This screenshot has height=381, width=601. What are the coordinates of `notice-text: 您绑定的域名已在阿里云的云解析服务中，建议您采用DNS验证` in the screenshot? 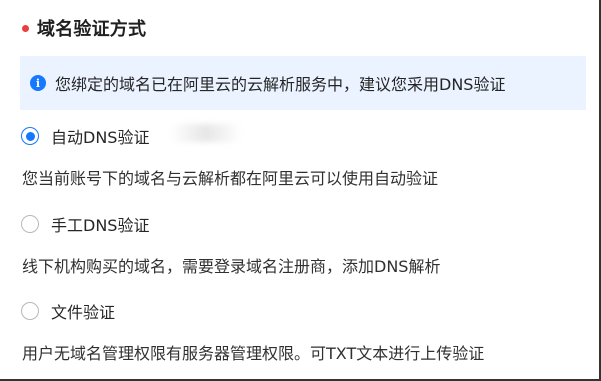 It's located at (280, 84).